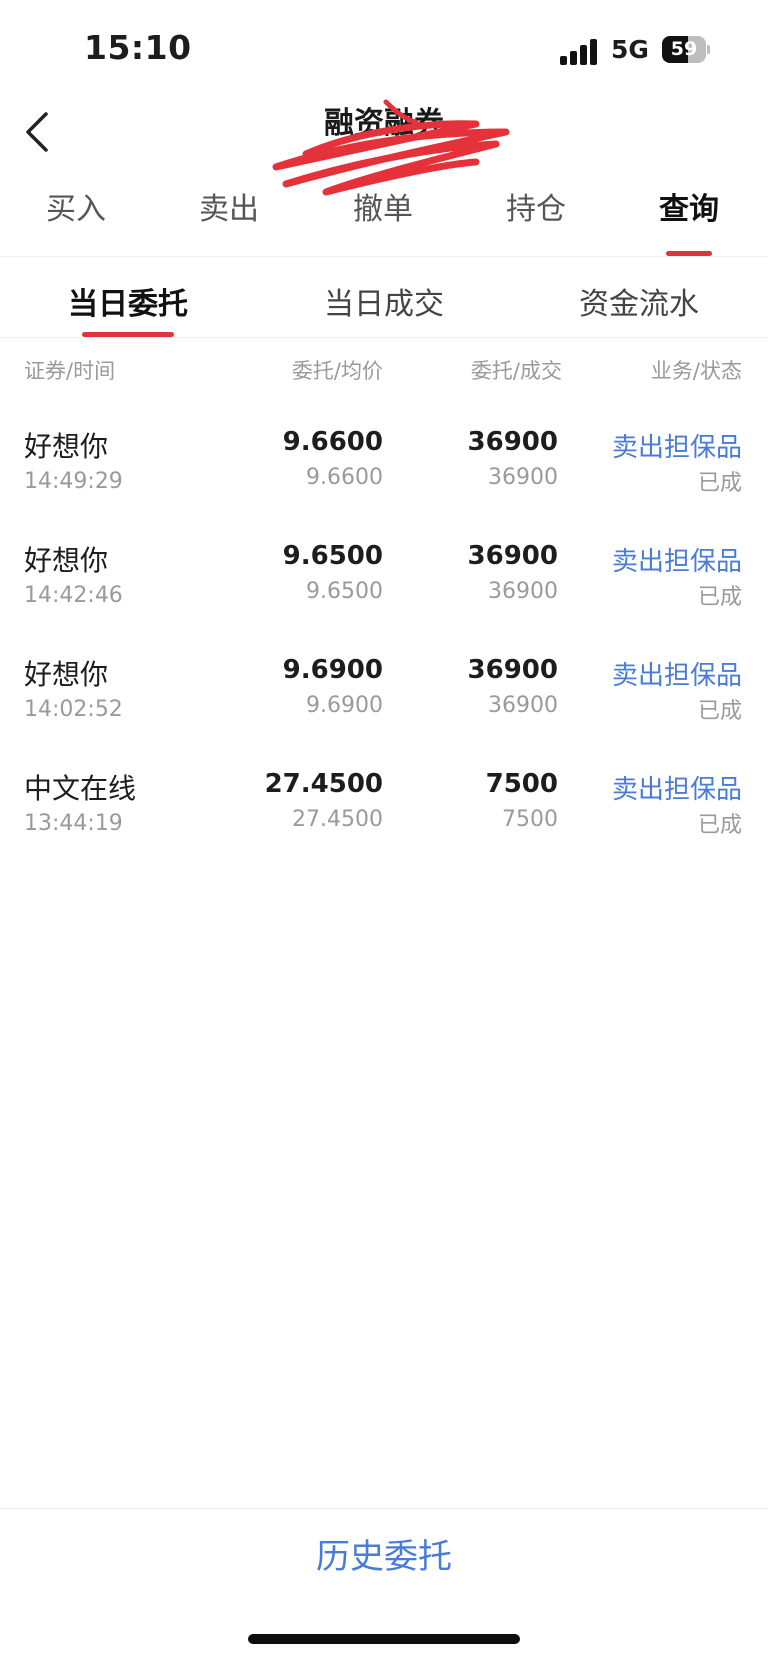 This screenshot has width=768, height=1663. I want to click on tab-buy: 买入, so click(76, 223).